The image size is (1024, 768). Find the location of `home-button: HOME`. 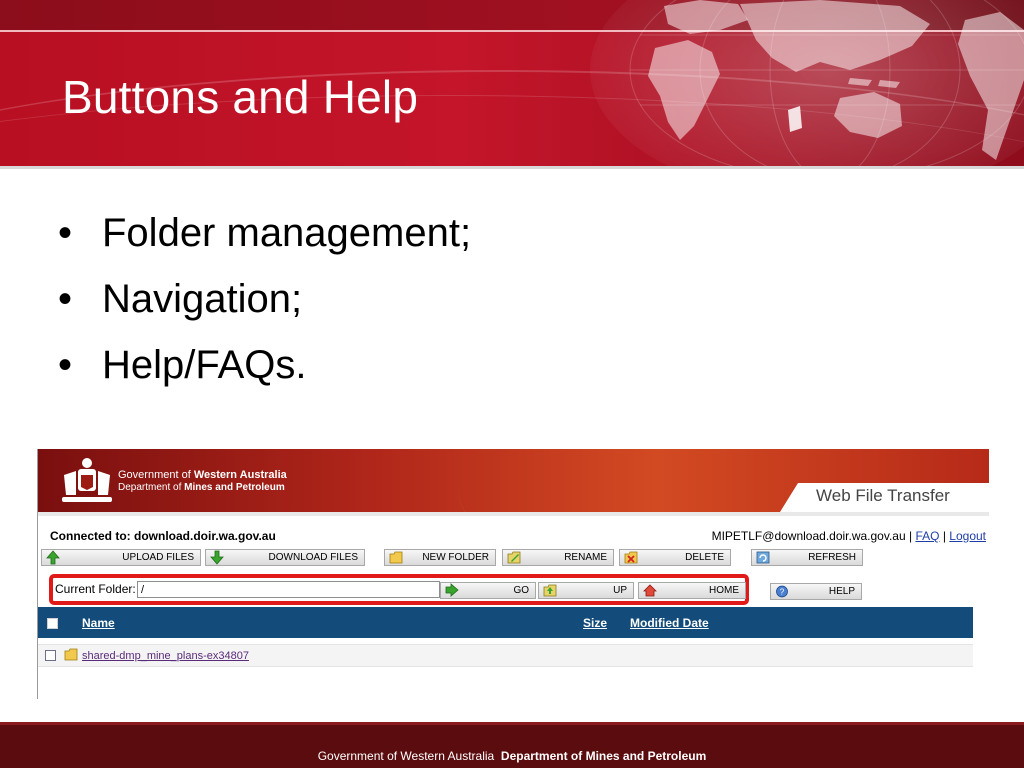

home-button: HOME is located at coordinates (692, 590).